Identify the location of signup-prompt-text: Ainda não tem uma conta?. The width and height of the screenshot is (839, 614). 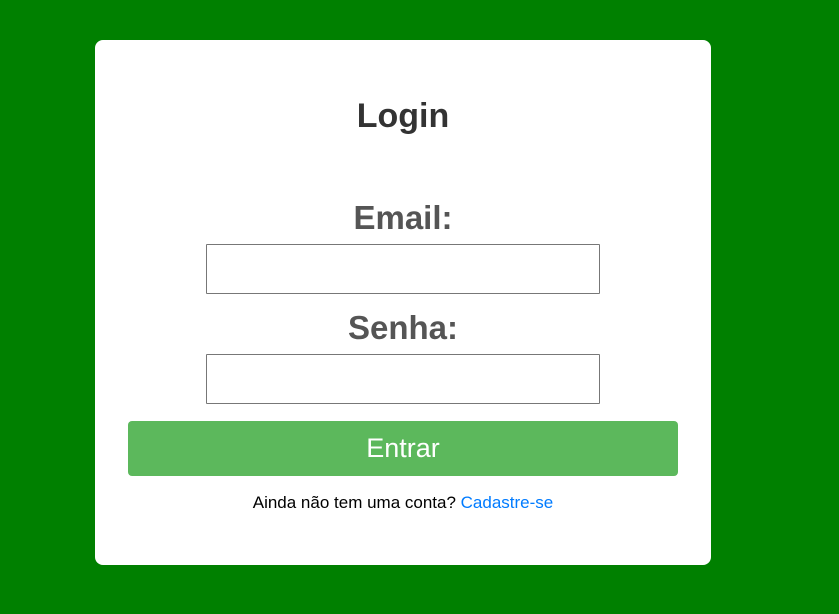
(354, 502).